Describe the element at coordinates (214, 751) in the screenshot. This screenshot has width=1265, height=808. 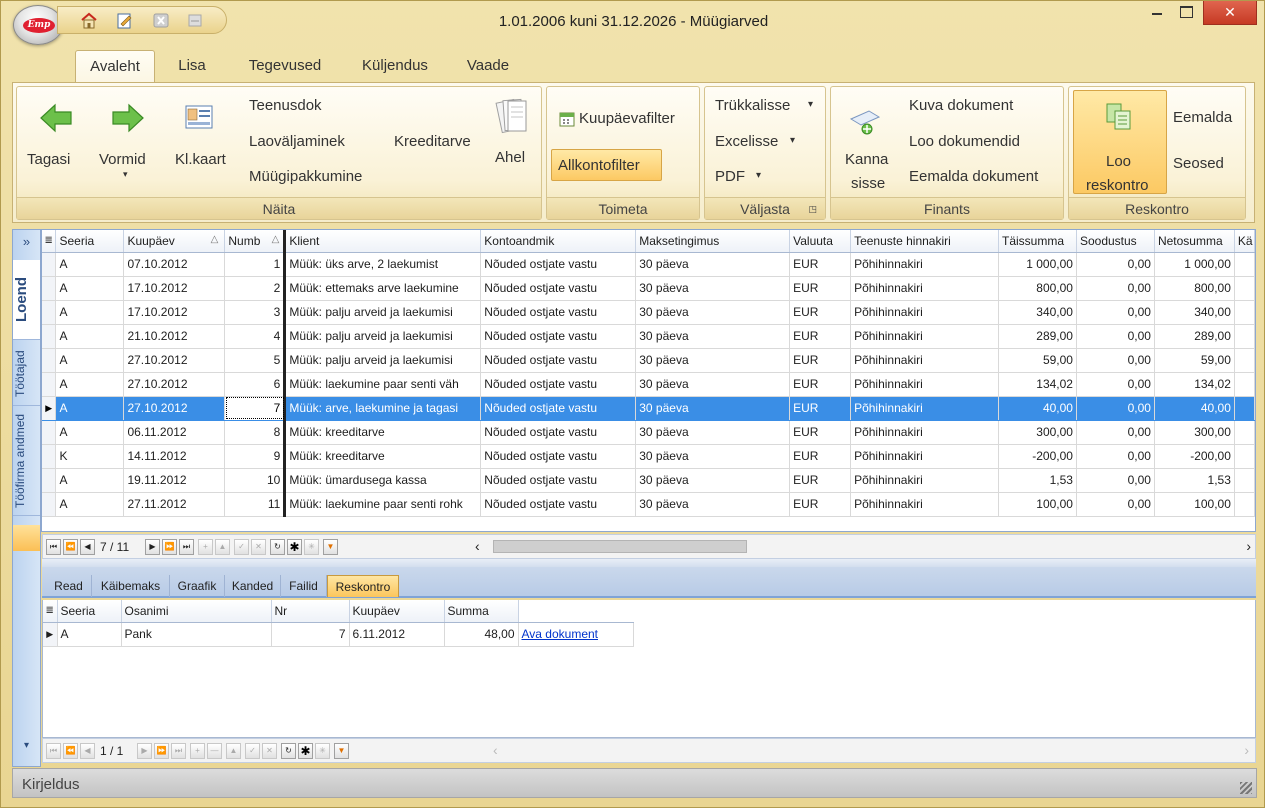
I see `remove-record-button: —` at that location.